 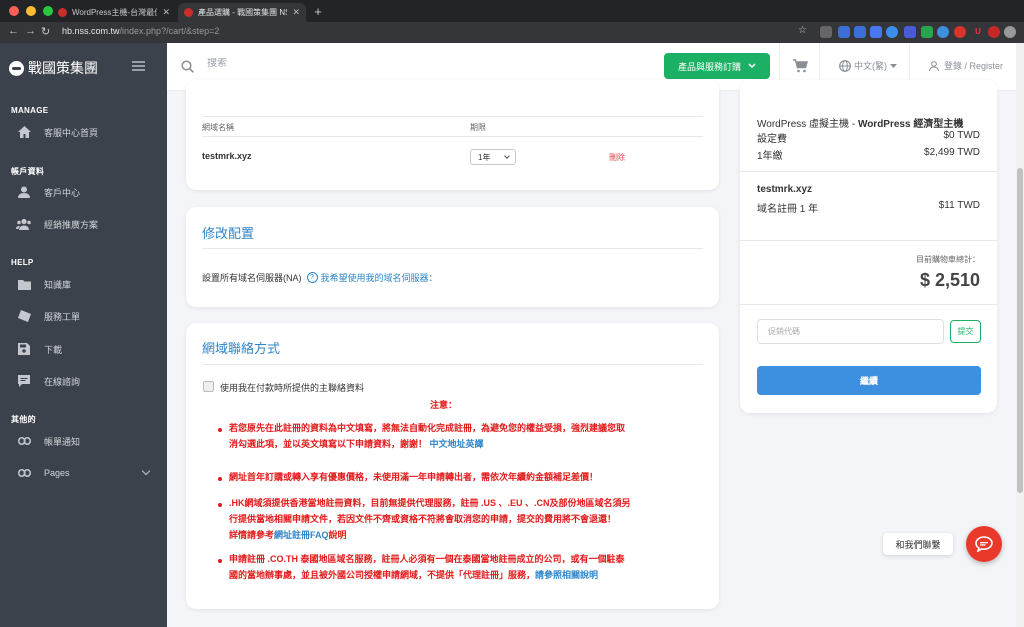 I want to click on sidebar-item-pages: Pages, so click(x=83, y=473).